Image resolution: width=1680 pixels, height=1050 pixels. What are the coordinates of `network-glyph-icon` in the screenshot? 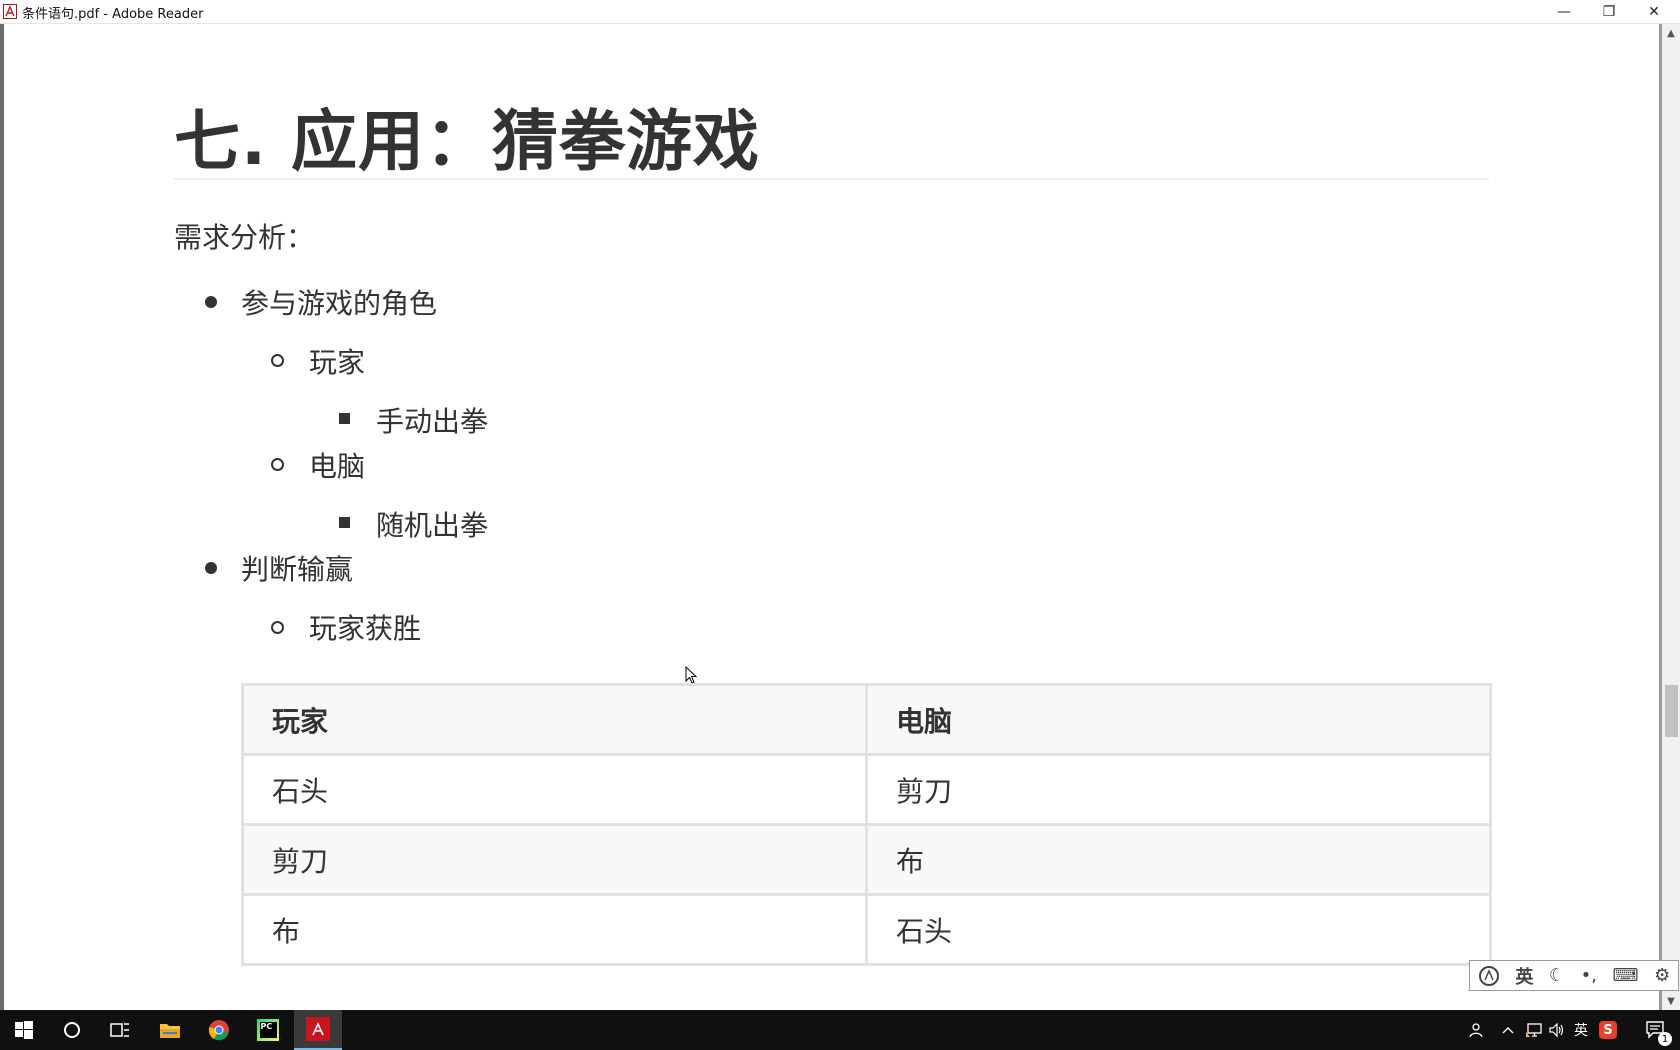 It's located at (1534, 1030).